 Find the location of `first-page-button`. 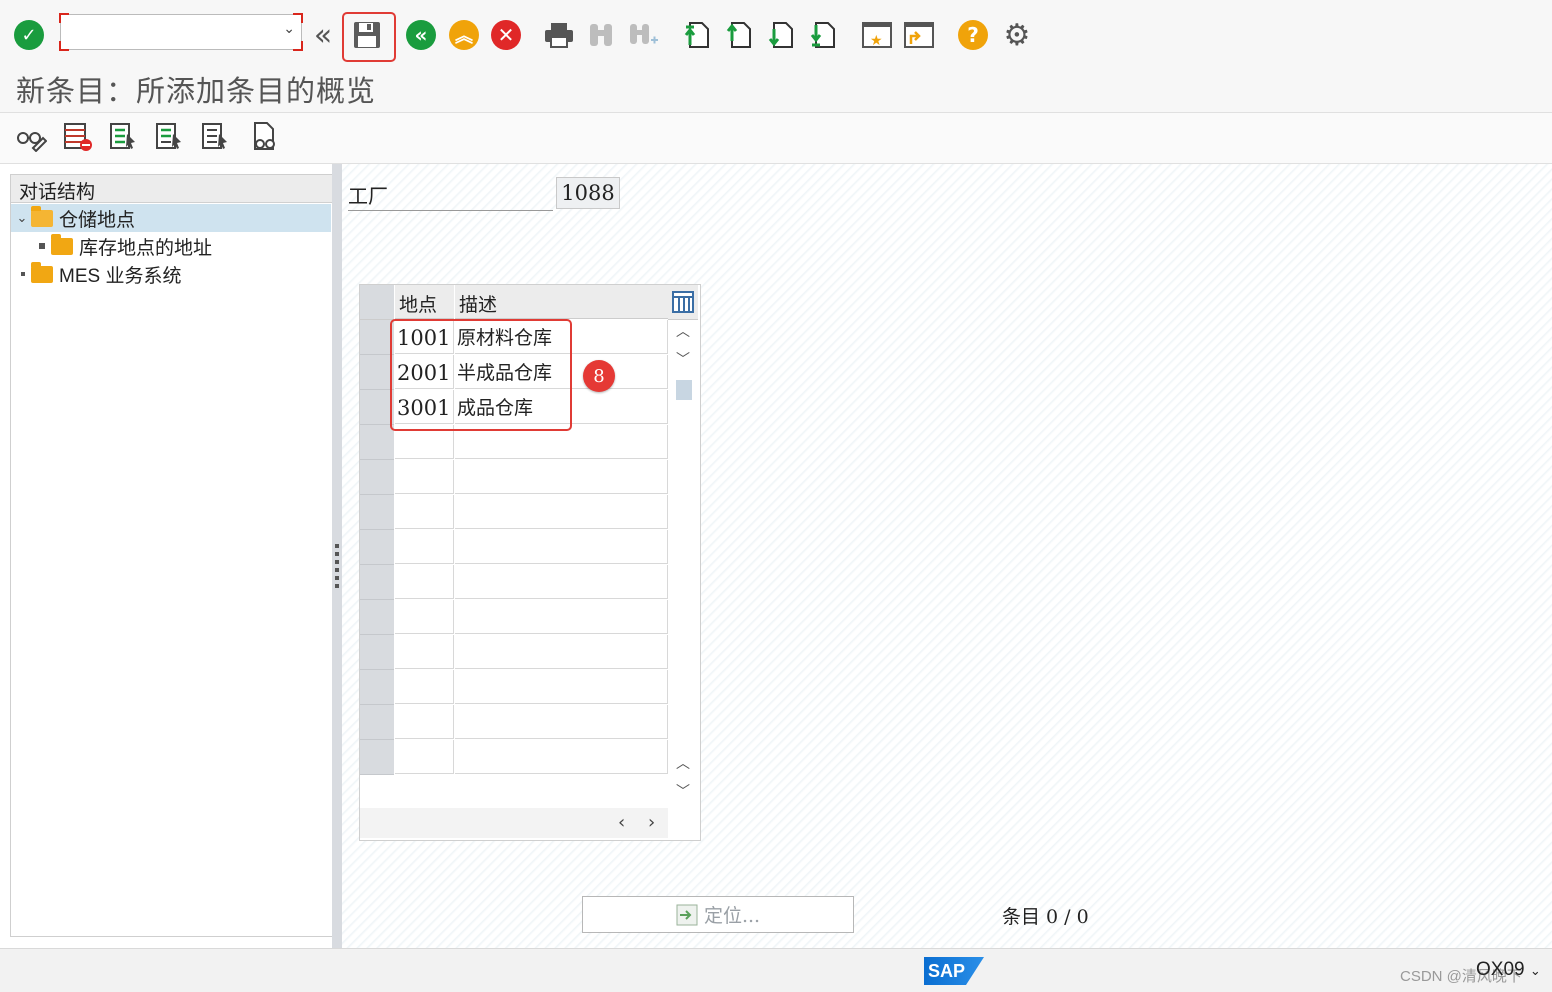

first-page-button is located at coordinates (697, 35).